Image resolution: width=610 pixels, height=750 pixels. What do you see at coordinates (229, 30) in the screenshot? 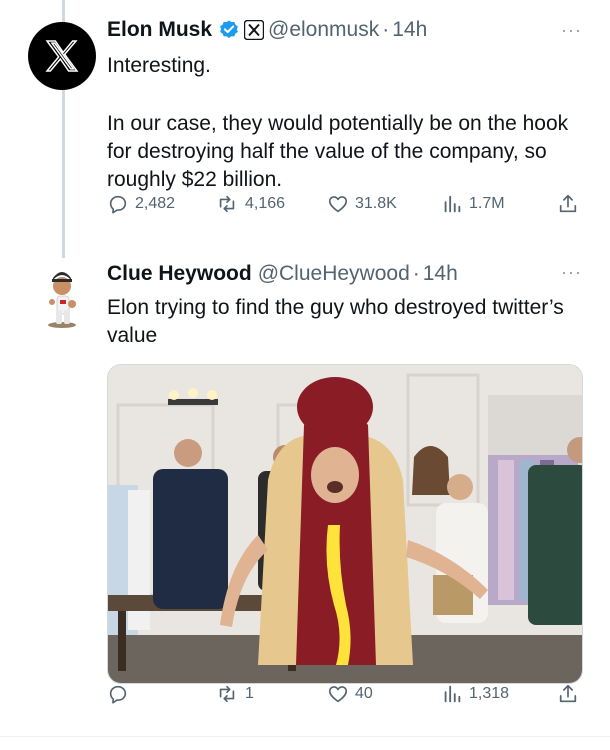
I see `verified-badge-icon` at bounding box center [229, 30].